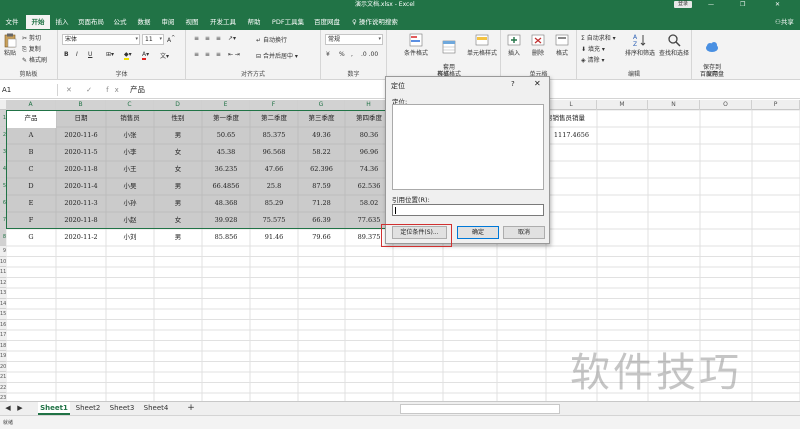  I want to click on row-header: 23, so click(3, 397).